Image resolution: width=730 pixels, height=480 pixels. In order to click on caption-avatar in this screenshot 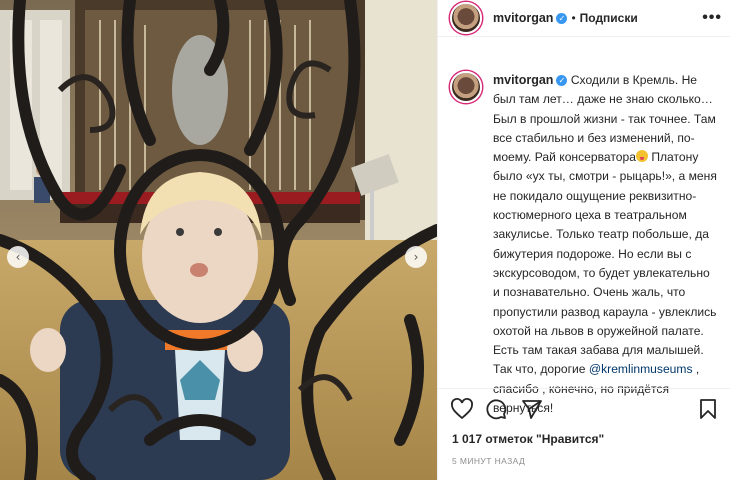, I will do `click(466, 87)`.